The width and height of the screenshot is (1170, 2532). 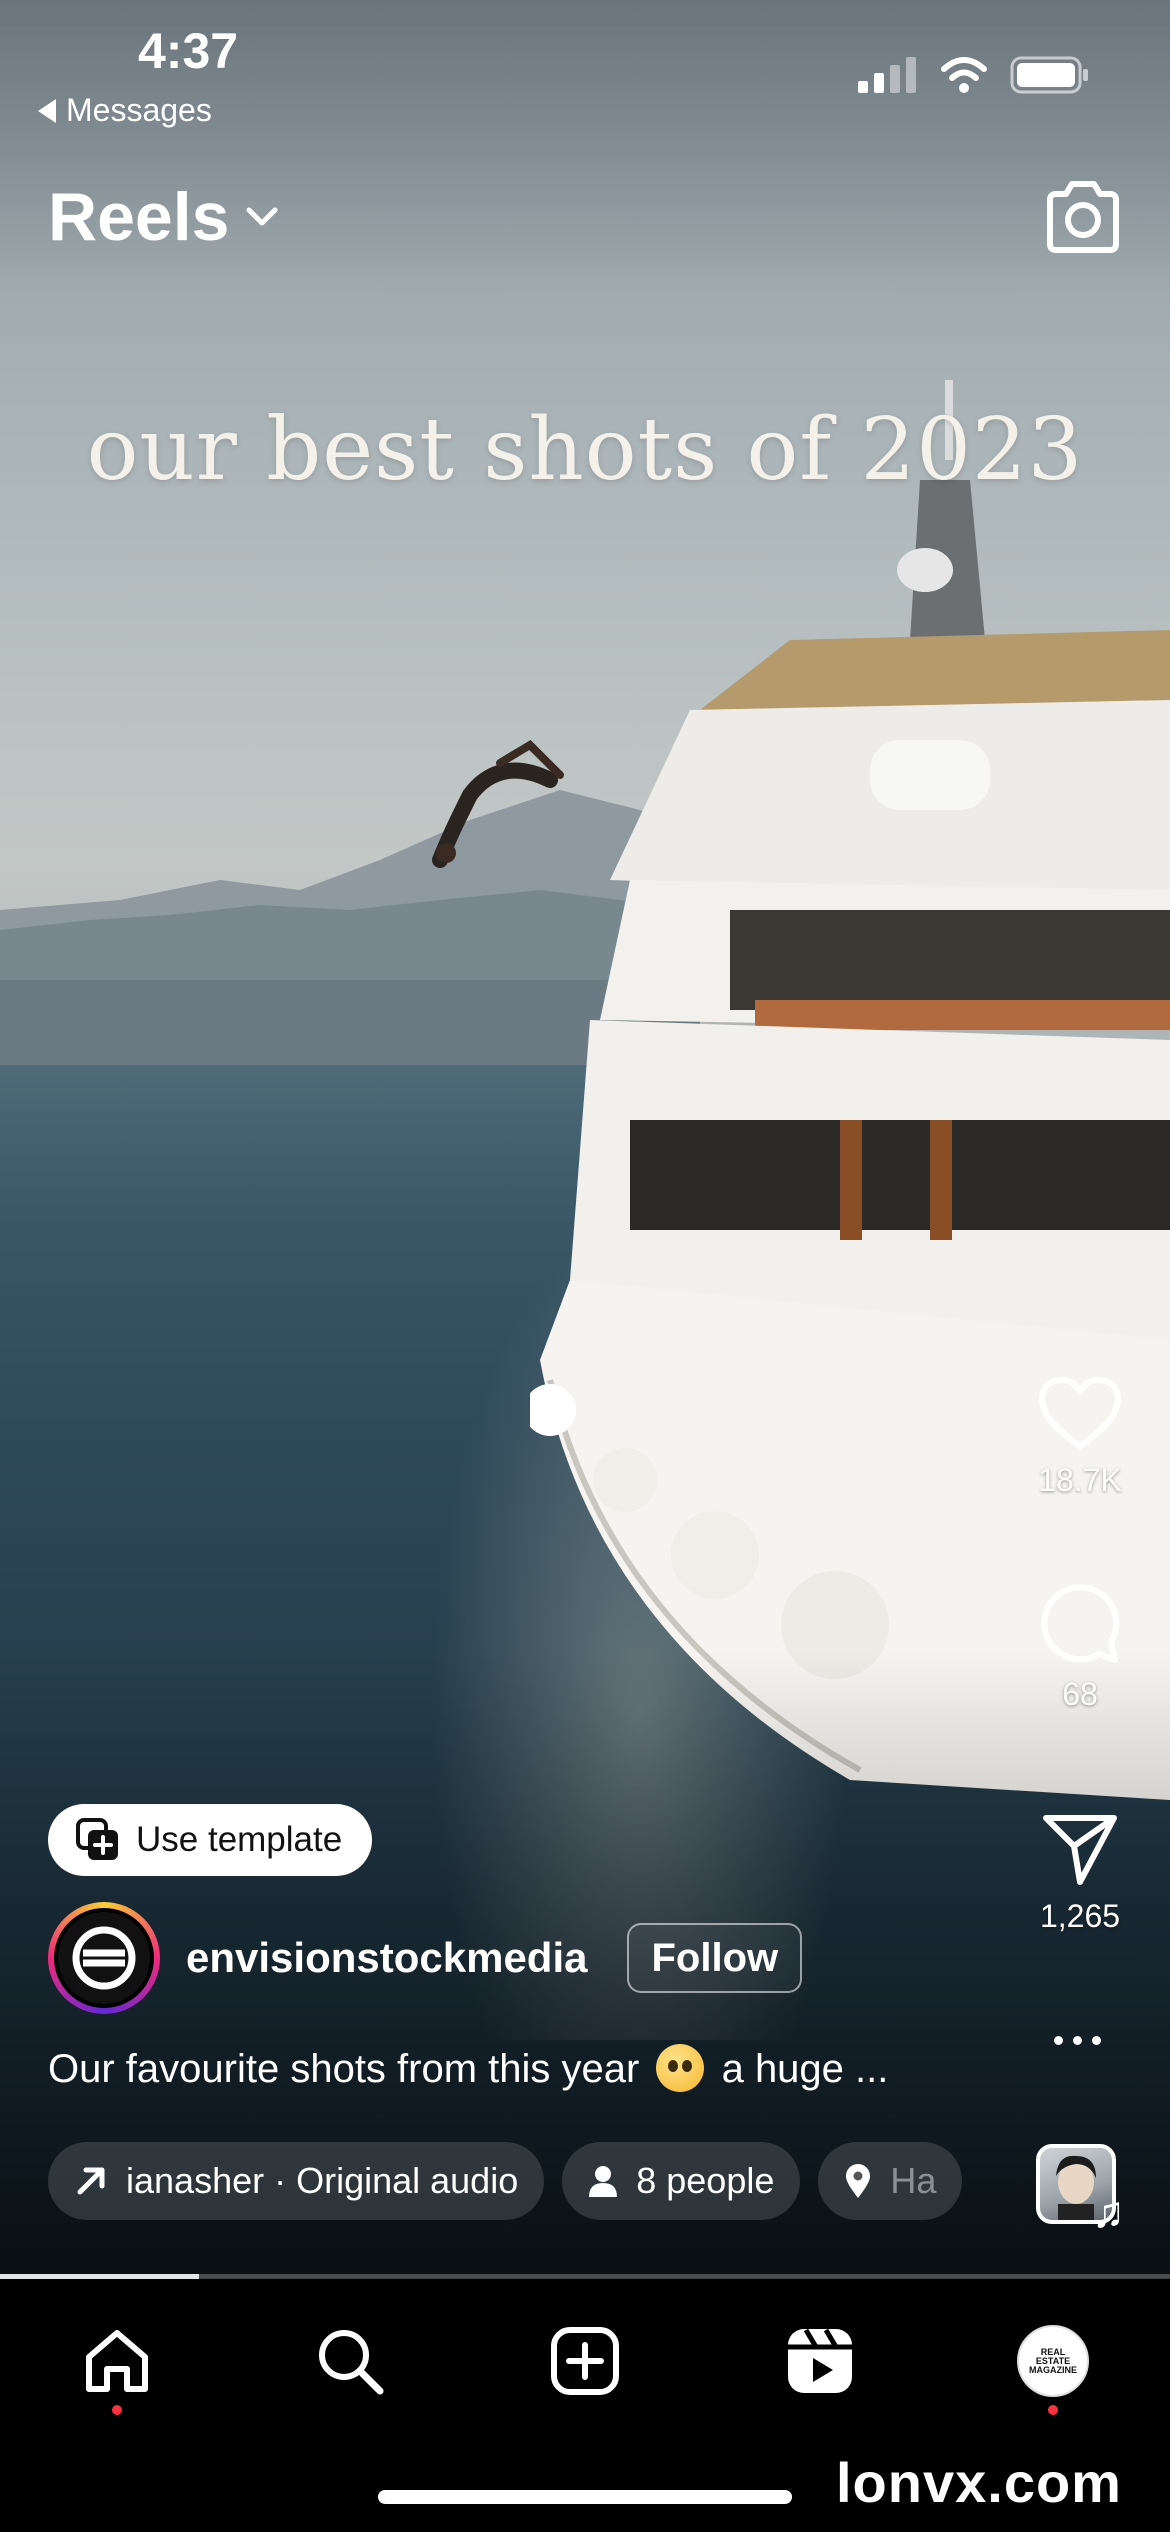 I want to click on audio-chip: ianasher · Original audio, so click(x=296, y=2181).